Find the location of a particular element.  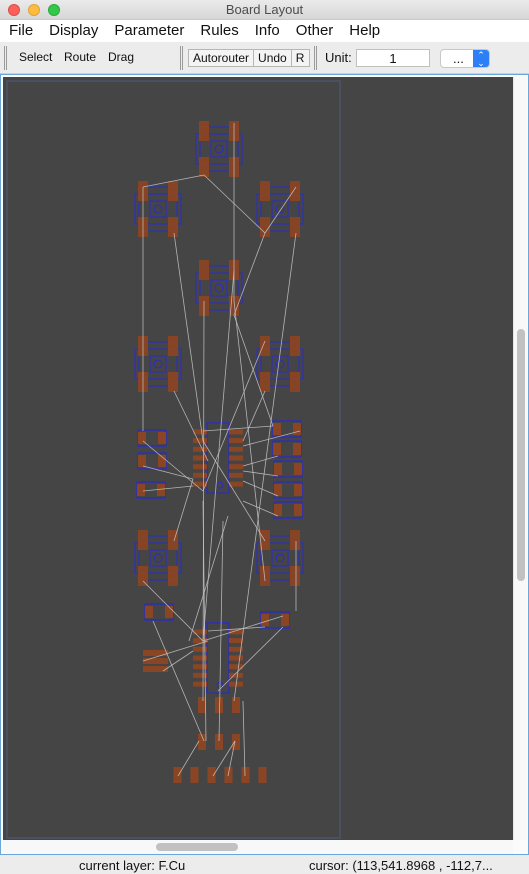

component-r10 is located at coordinates (275, 620).